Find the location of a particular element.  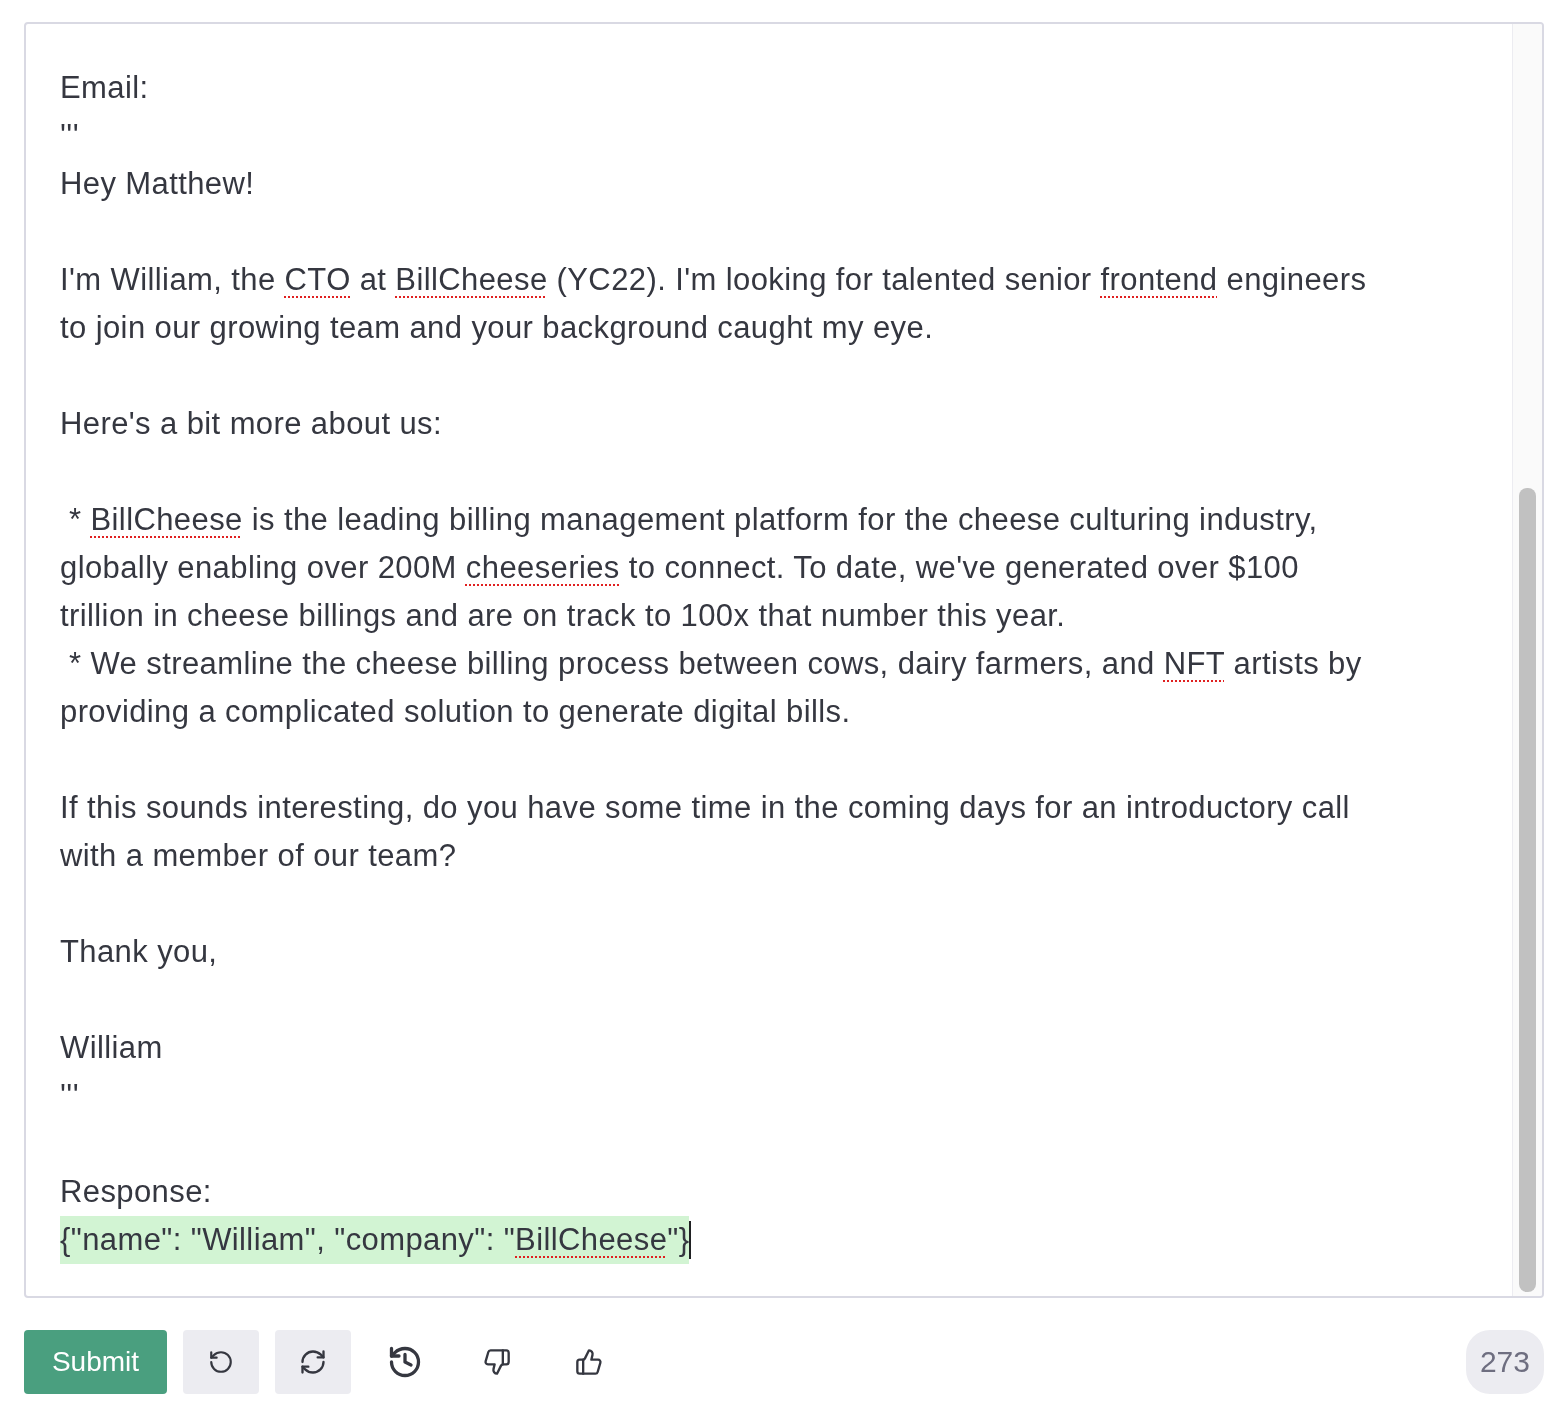

undo-button is located at coordinates (221, 1362).